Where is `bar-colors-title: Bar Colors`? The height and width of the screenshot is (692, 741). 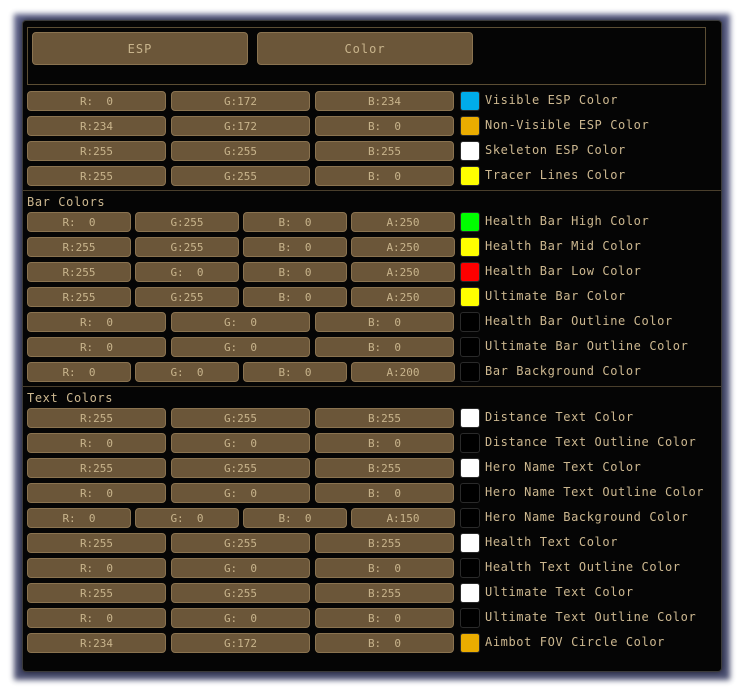
bar-colors-title: Bar Colors is located at coordinates (66, 202).